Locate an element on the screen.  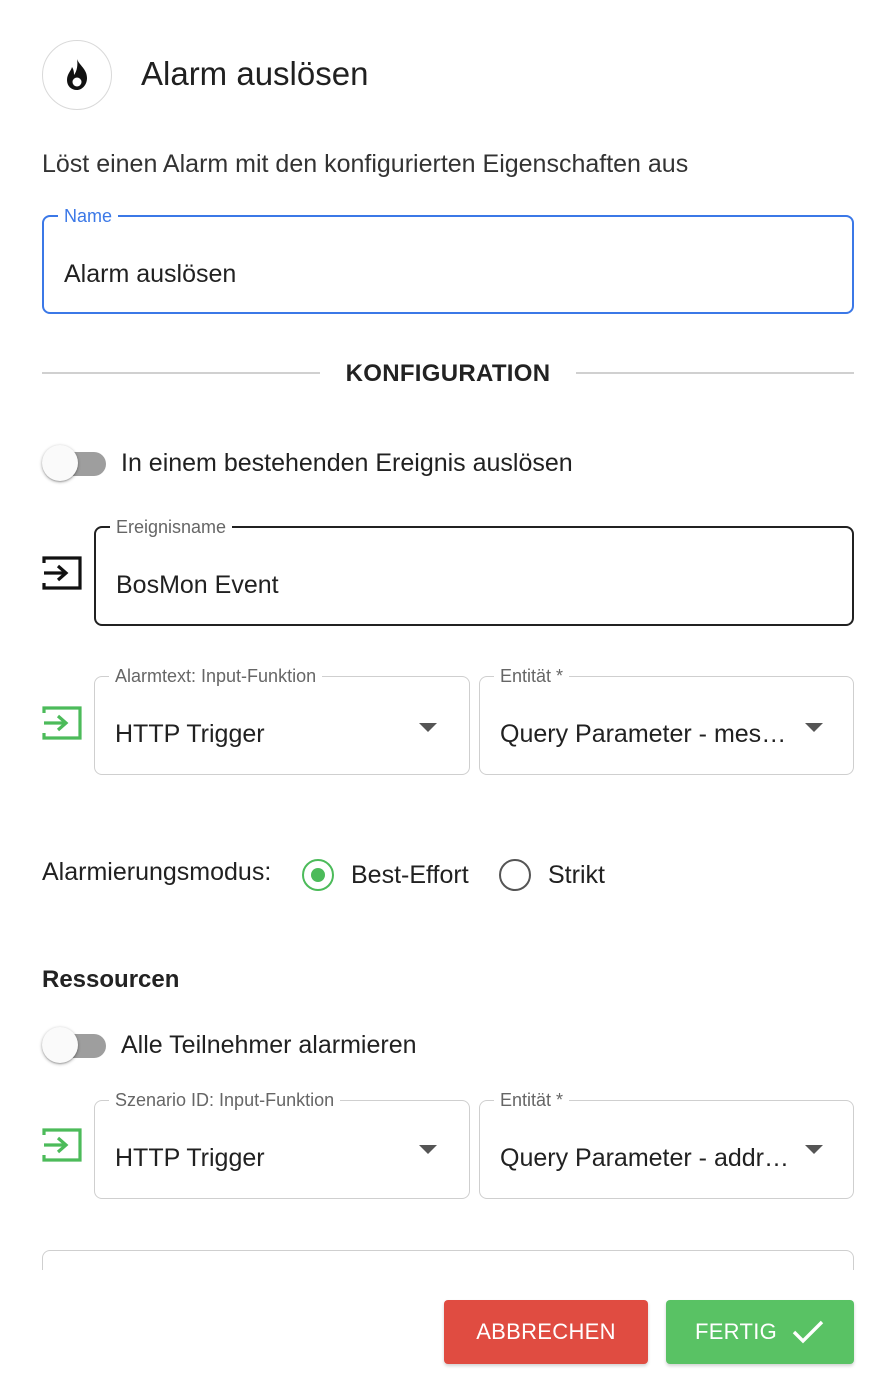
event-name-field: Ereignisname BosMon Event is located at coordinates (474, 571).